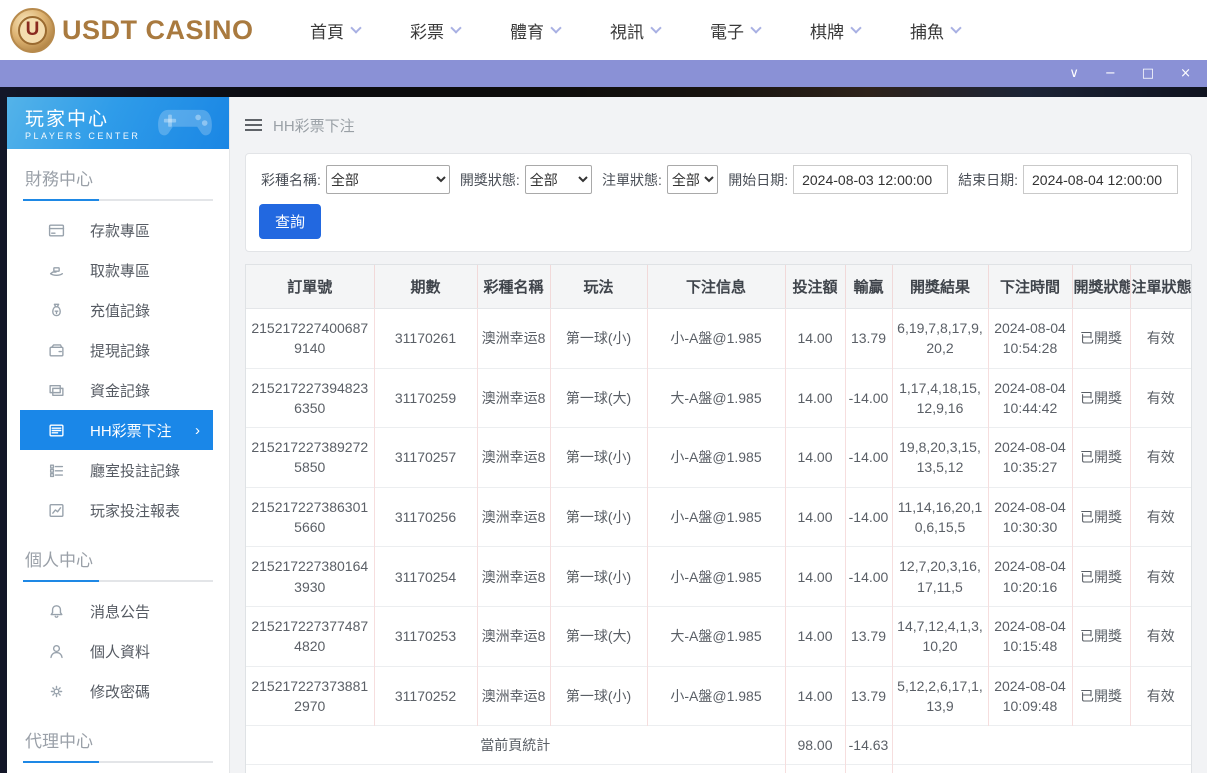 Image resolution: width=1207 pixels, height=773 pixels. I want to click on sidebar-item-change-password: 修改密碼, so click(116, 691).